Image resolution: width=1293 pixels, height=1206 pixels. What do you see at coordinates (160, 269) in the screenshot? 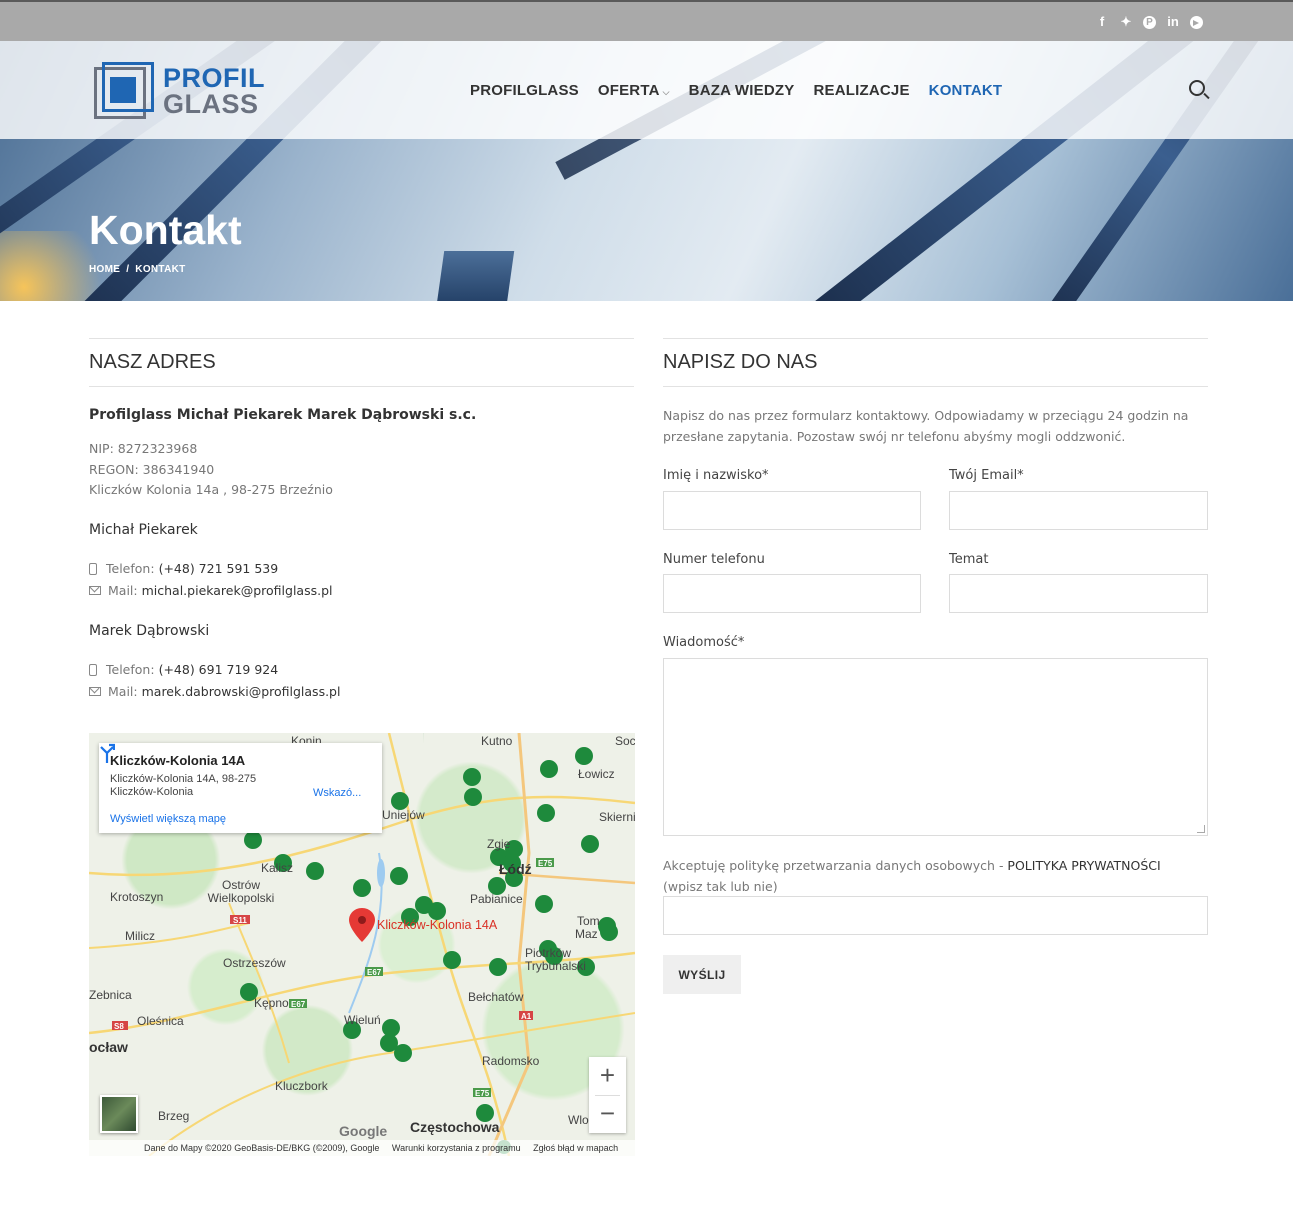
I see `breadcrumb-current: KONTAKT` at bounding box center [160, 269].